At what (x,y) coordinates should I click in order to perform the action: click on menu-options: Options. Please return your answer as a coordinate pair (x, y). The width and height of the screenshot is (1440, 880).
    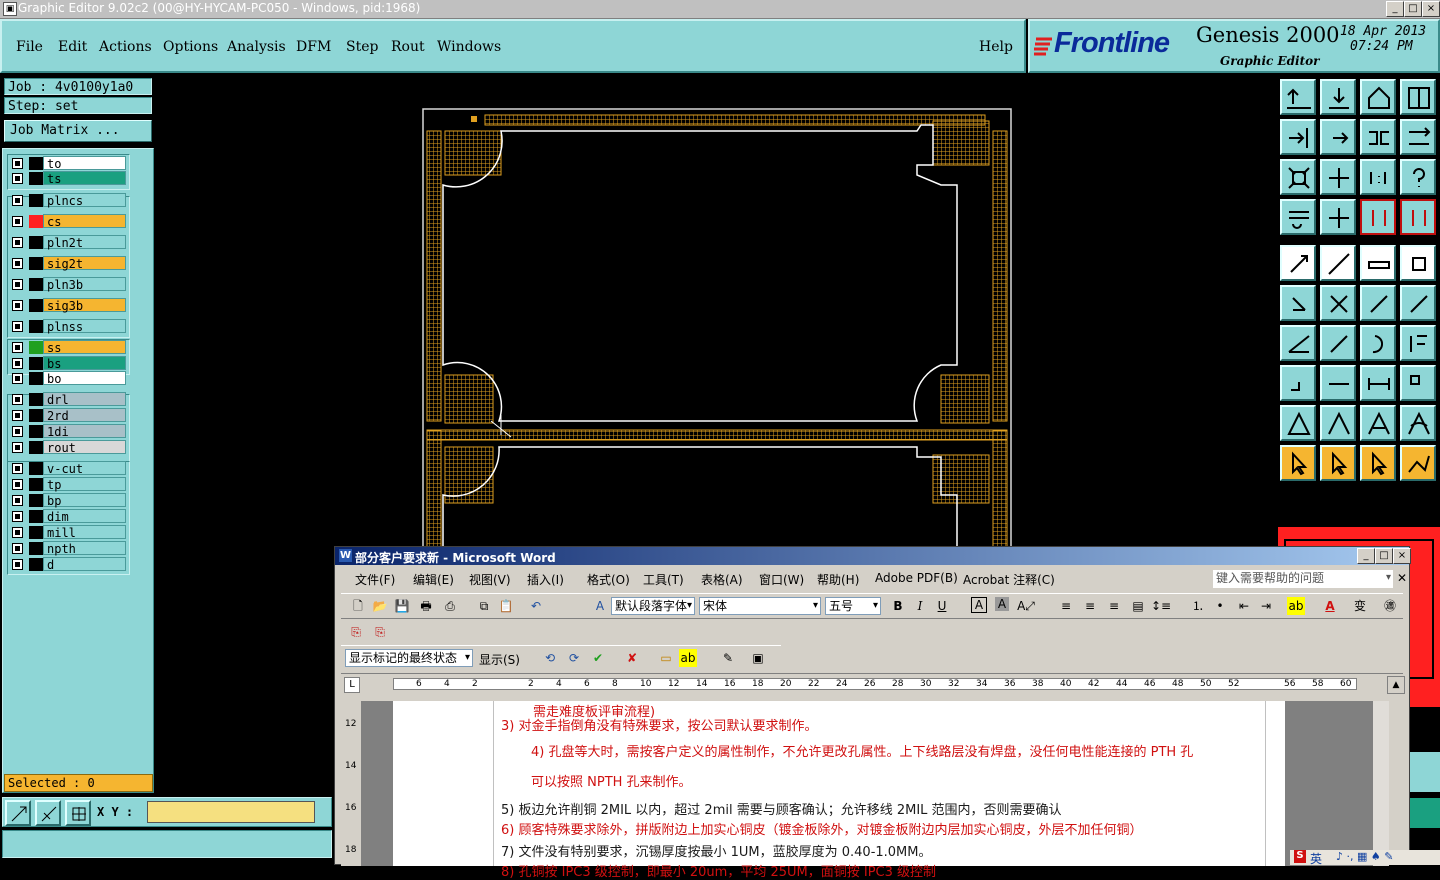
    Looking at the image, I should click on (190, 47).